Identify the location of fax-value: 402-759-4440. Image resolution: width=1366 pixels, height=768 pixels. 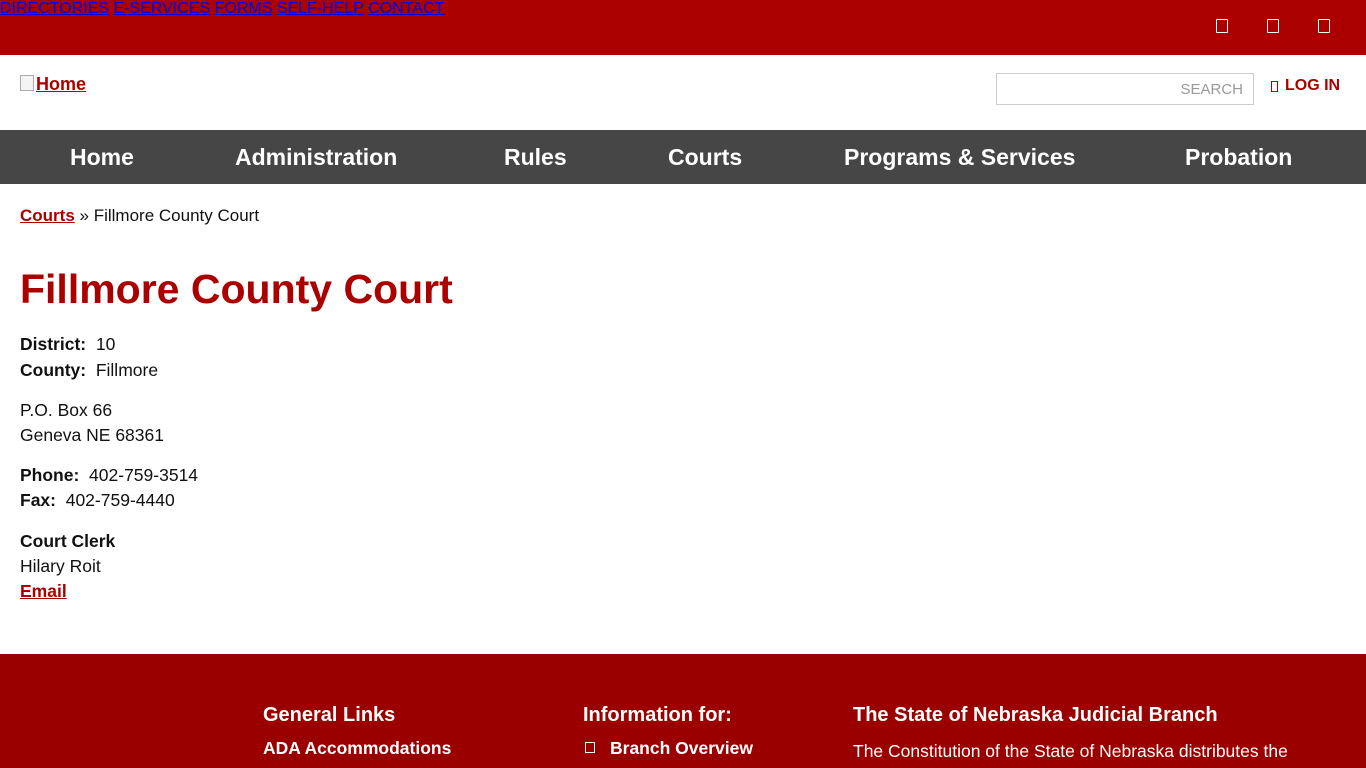
(120, 500).